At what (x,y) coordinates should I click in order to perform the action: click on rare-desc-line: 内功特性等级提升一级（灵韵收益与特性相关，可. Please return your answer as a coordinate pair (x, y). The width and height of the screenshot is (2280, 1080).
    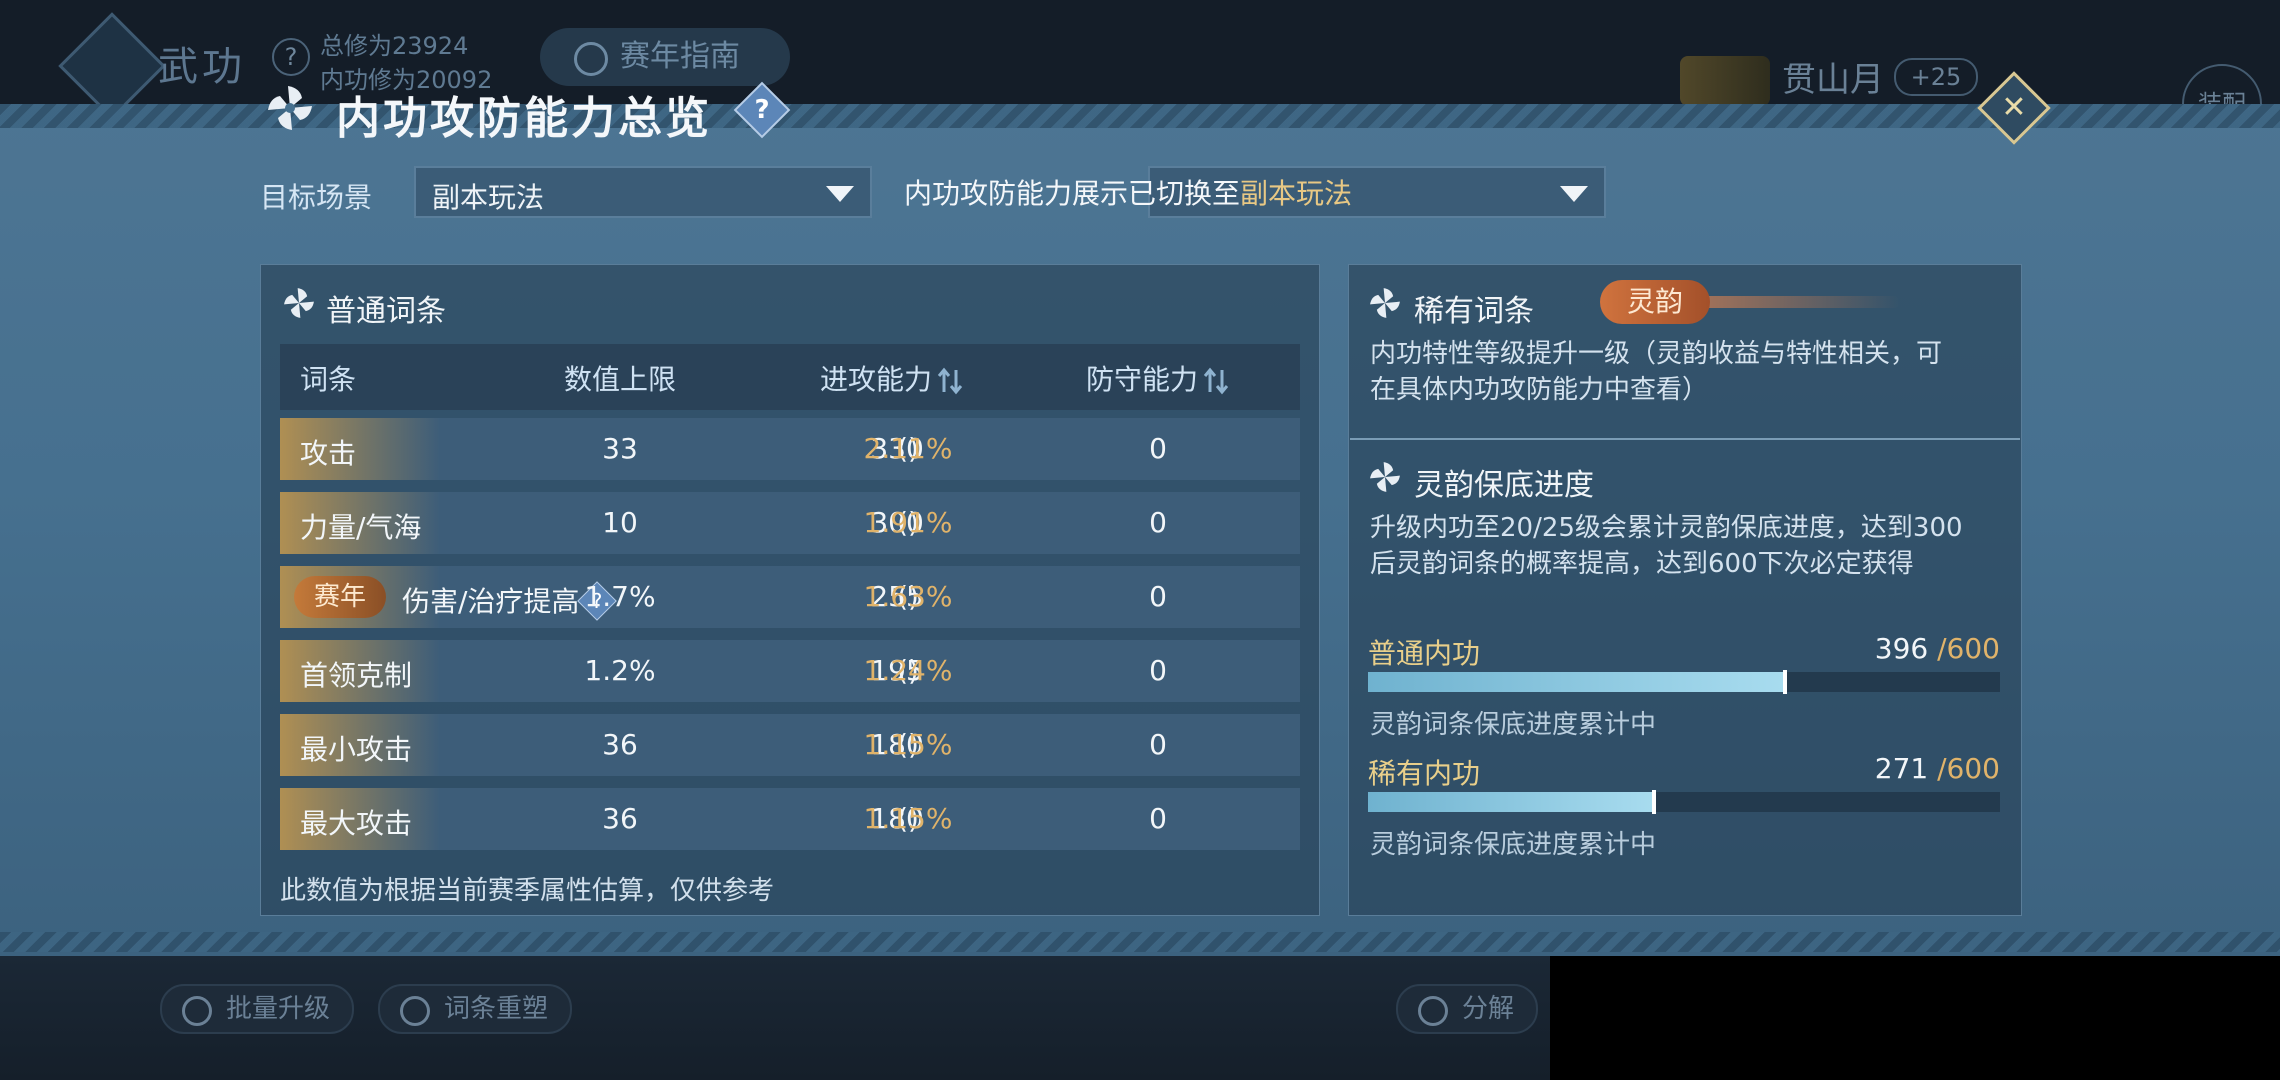
    Looking at the image, I should click on (1656, 354).